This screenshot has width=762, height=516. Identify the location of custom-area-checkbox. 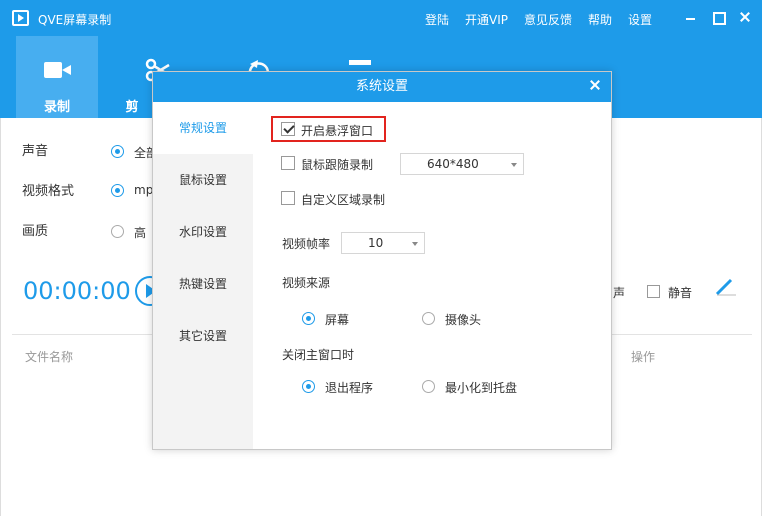
(288, 198).